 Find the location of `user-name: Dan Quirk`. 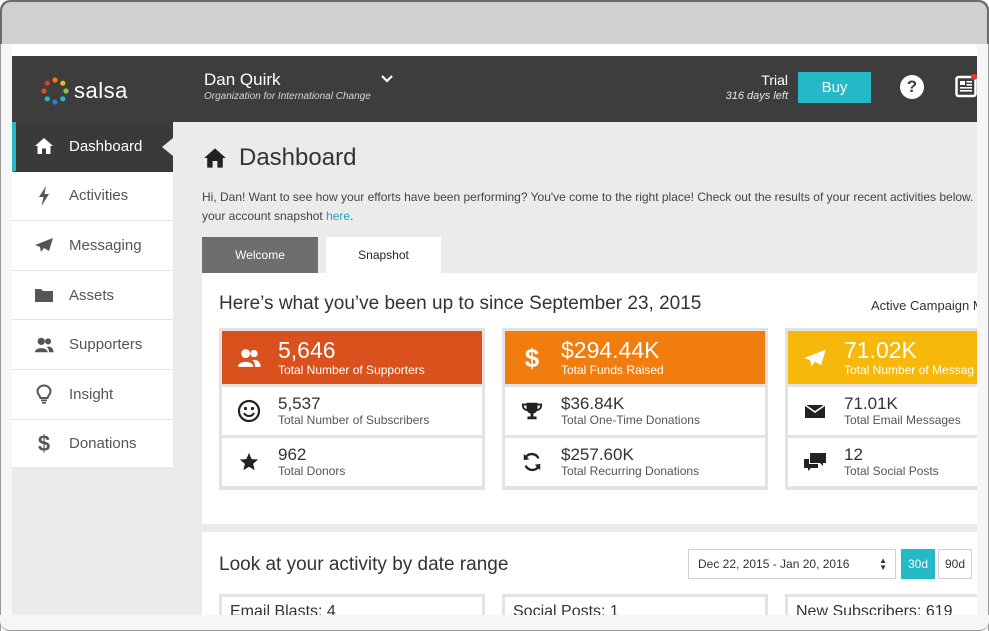

user-name: Dan Quirk is located at coordinates (242, 79).